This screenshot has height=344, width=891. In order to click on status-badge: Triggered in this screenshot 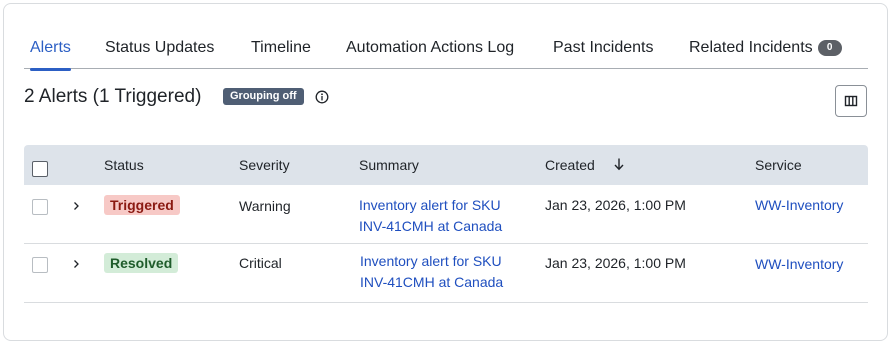, I will do `click(142, 205)`.